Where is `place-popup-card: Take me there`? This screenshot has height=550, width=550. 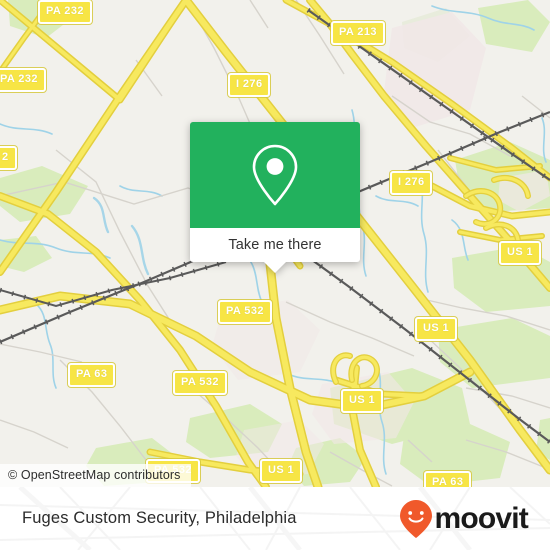
place-popup-card: Take me there is located at coordinates (275, 197).